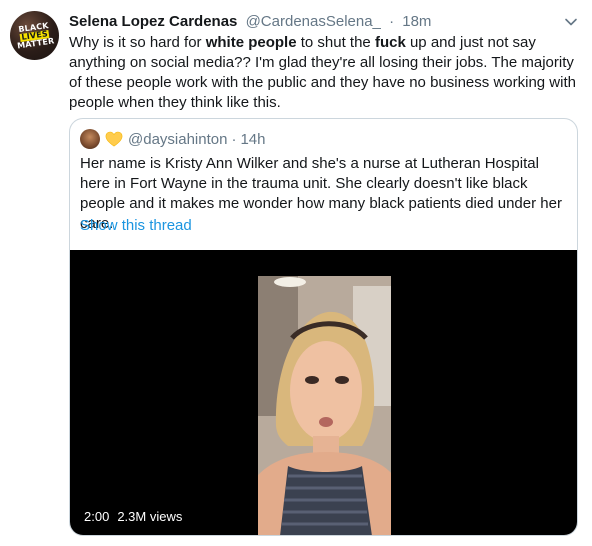 Image resolution: width=592 pixels, height=546 pixels. I want to click on quoted-tweet-header: @daysiahinton · 14h, so click(173, 139).